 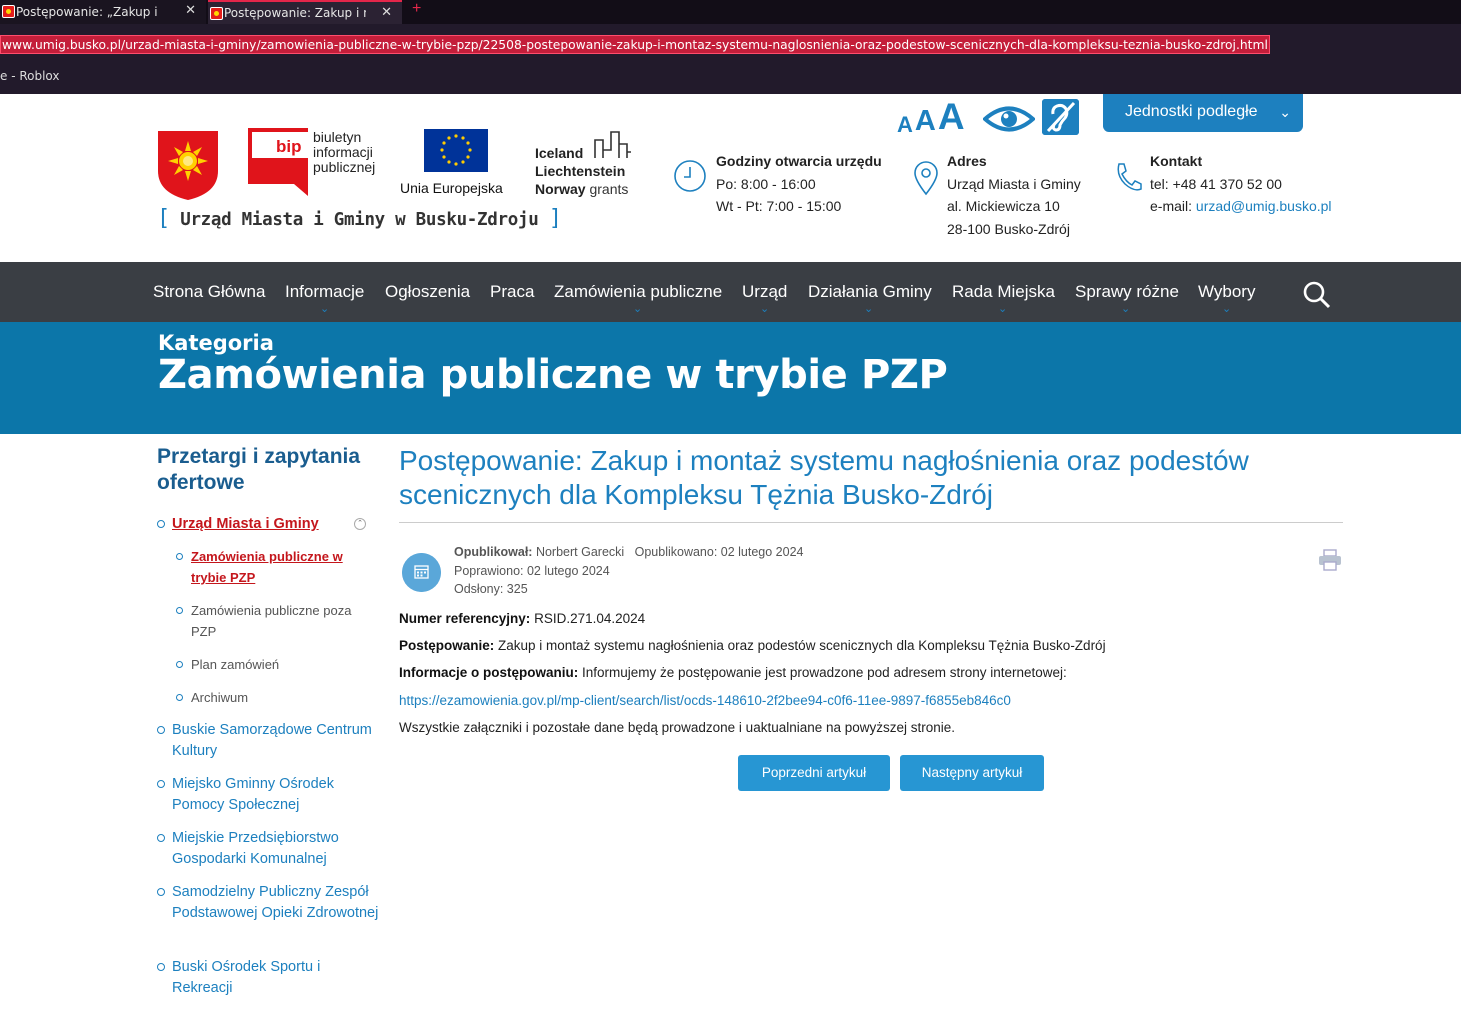 I want to click on nav-zamowienia: Zamówienia publiczne, so click(x=638, y=292).